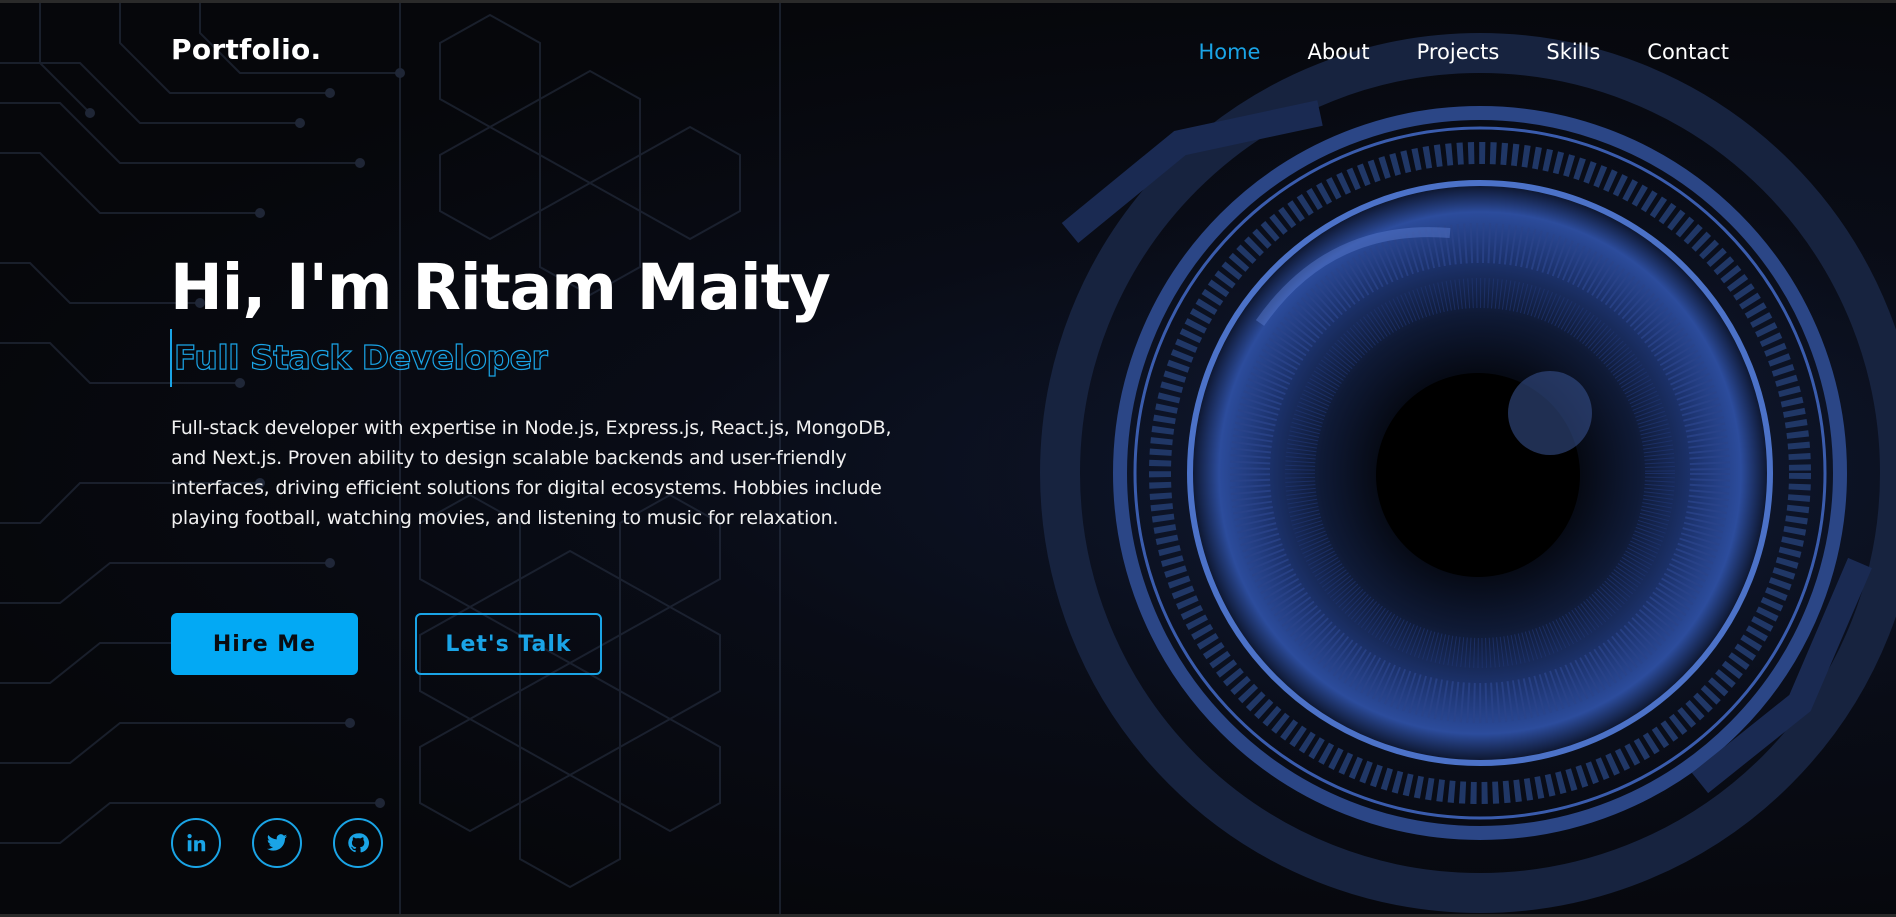 The width and height of the screenshot is (1896, 917). What do you see at coordinates (500, 287) in the screenshot?
I see `hero-title: Hi, I'm Ritam Maity` at bounding box center [500, 287].